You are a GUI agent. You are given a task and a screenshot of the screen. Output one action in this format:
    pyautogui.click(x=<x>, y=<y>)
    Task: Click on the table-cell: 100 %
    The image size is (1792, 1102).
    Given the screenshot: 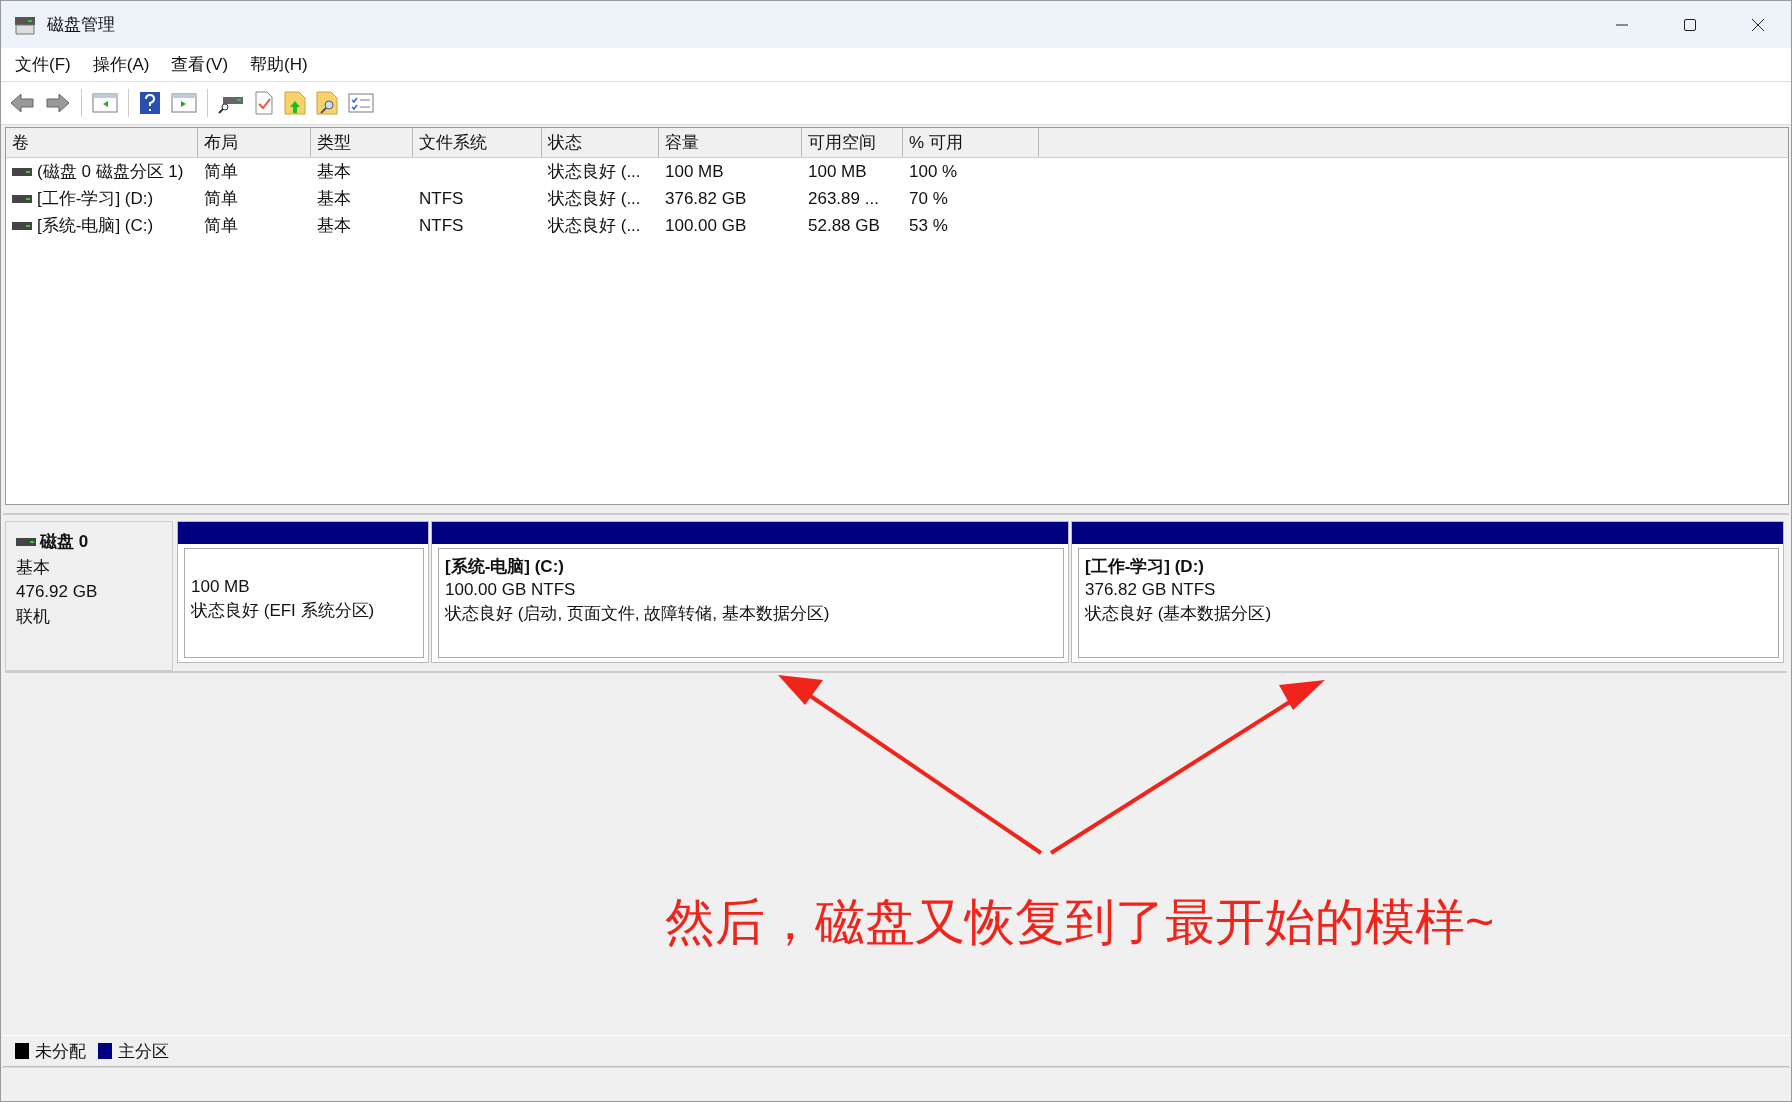 What is the action you would take?
    pyautogui.click(x=933, y=171)
    